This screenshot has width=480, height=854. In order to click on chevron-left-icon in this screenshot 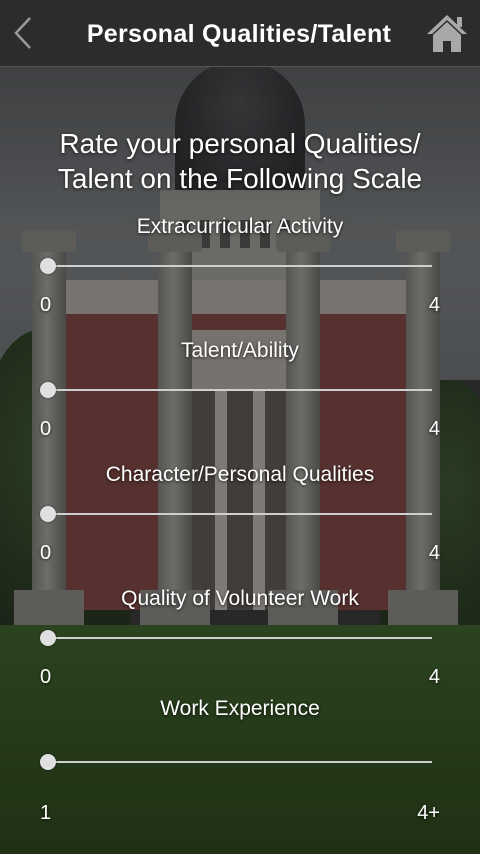, I will do `click(22, 33)`.